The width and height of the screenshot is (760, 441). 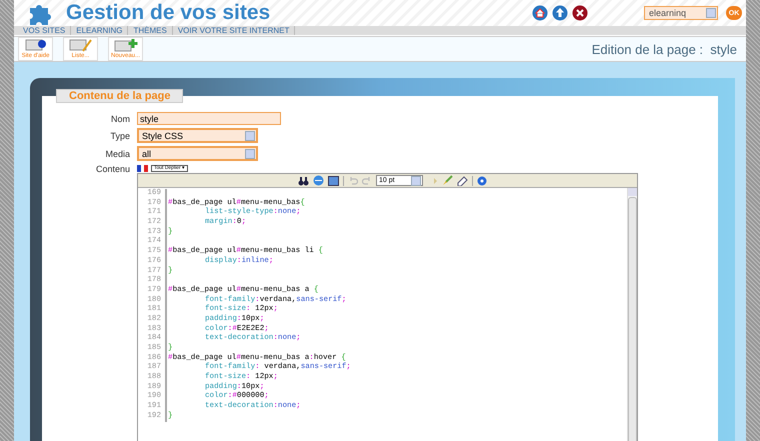 I want to click on nav-link: ELEARNING, so click(x=99, y=30).